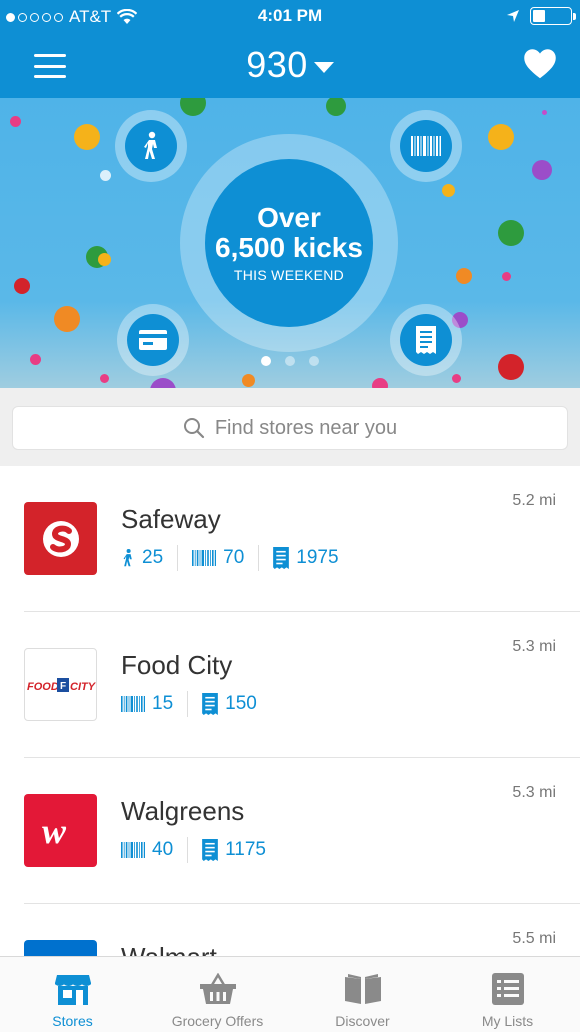  Describe the element at coordinates (277, 64) in the screenshot. I see `points-value: 930` at that location.